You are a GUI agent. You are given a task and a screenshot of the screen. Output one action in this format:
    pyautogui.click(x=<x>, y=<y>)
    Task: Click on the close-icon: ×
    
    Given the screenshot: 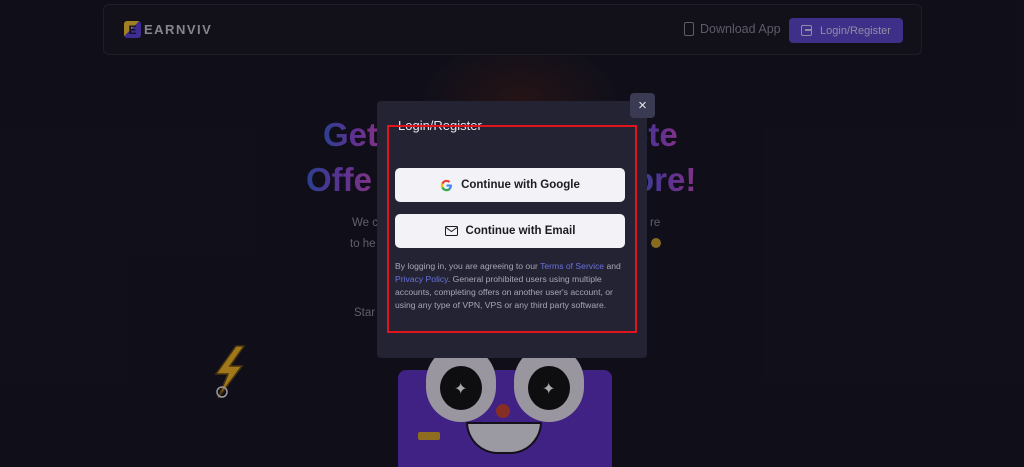 What is the action you would take?
    pyautogui.click(x=642, y=105)
    